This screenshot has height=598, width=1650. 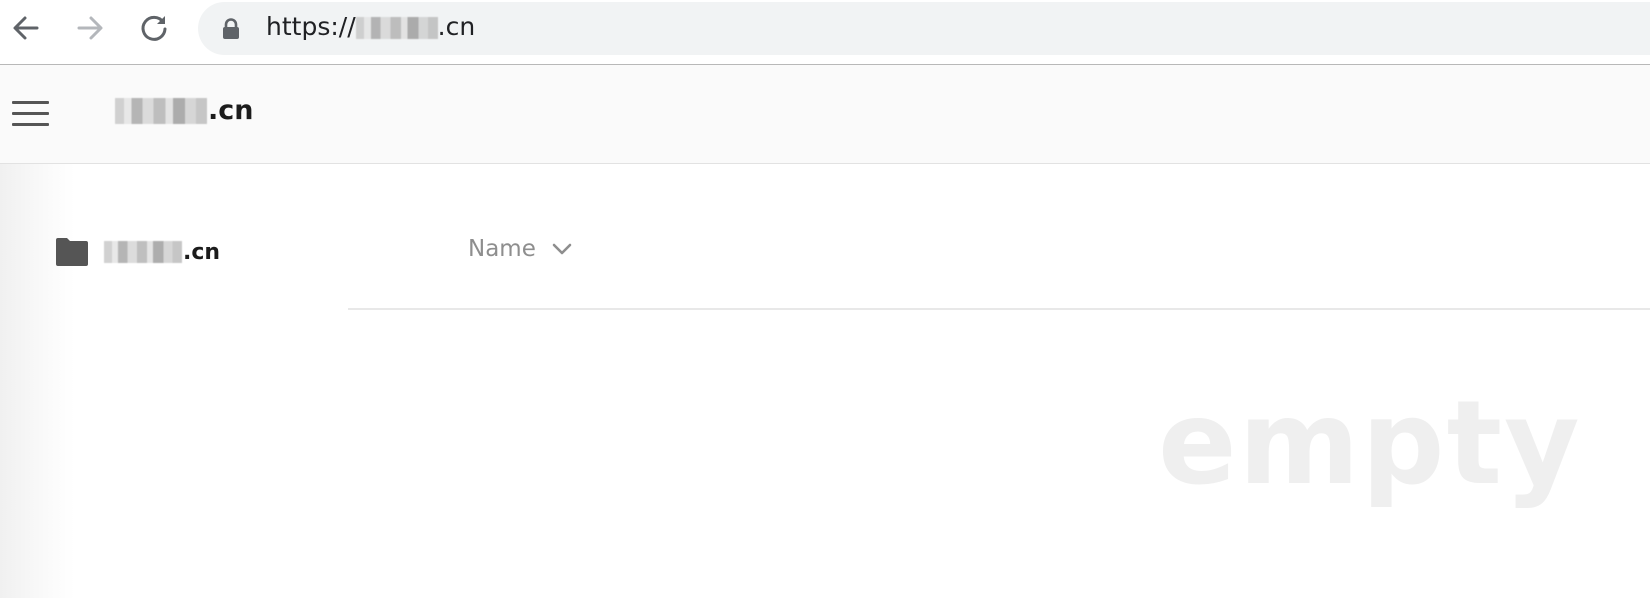 I want to click on page-title-tld: .cn, so click(x=231, y=110).